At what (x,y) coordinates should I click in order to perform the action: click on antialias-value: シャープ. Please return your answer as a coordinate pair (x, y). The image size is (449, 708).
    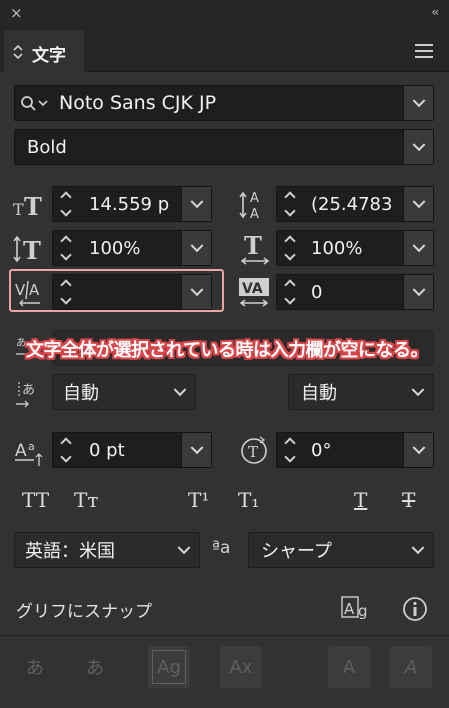
    Looking at the image, I should click on (296, 550).